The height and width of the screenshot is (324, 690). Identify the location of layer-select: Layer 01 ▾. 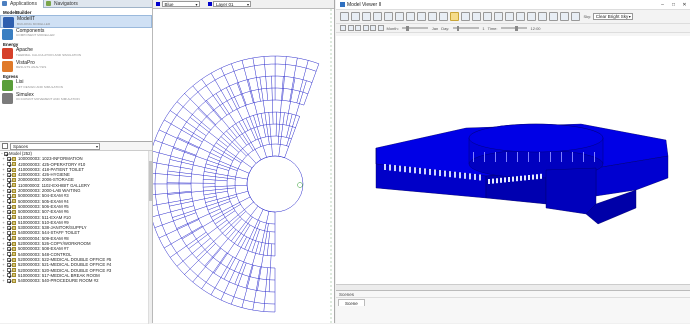
(230, 4).